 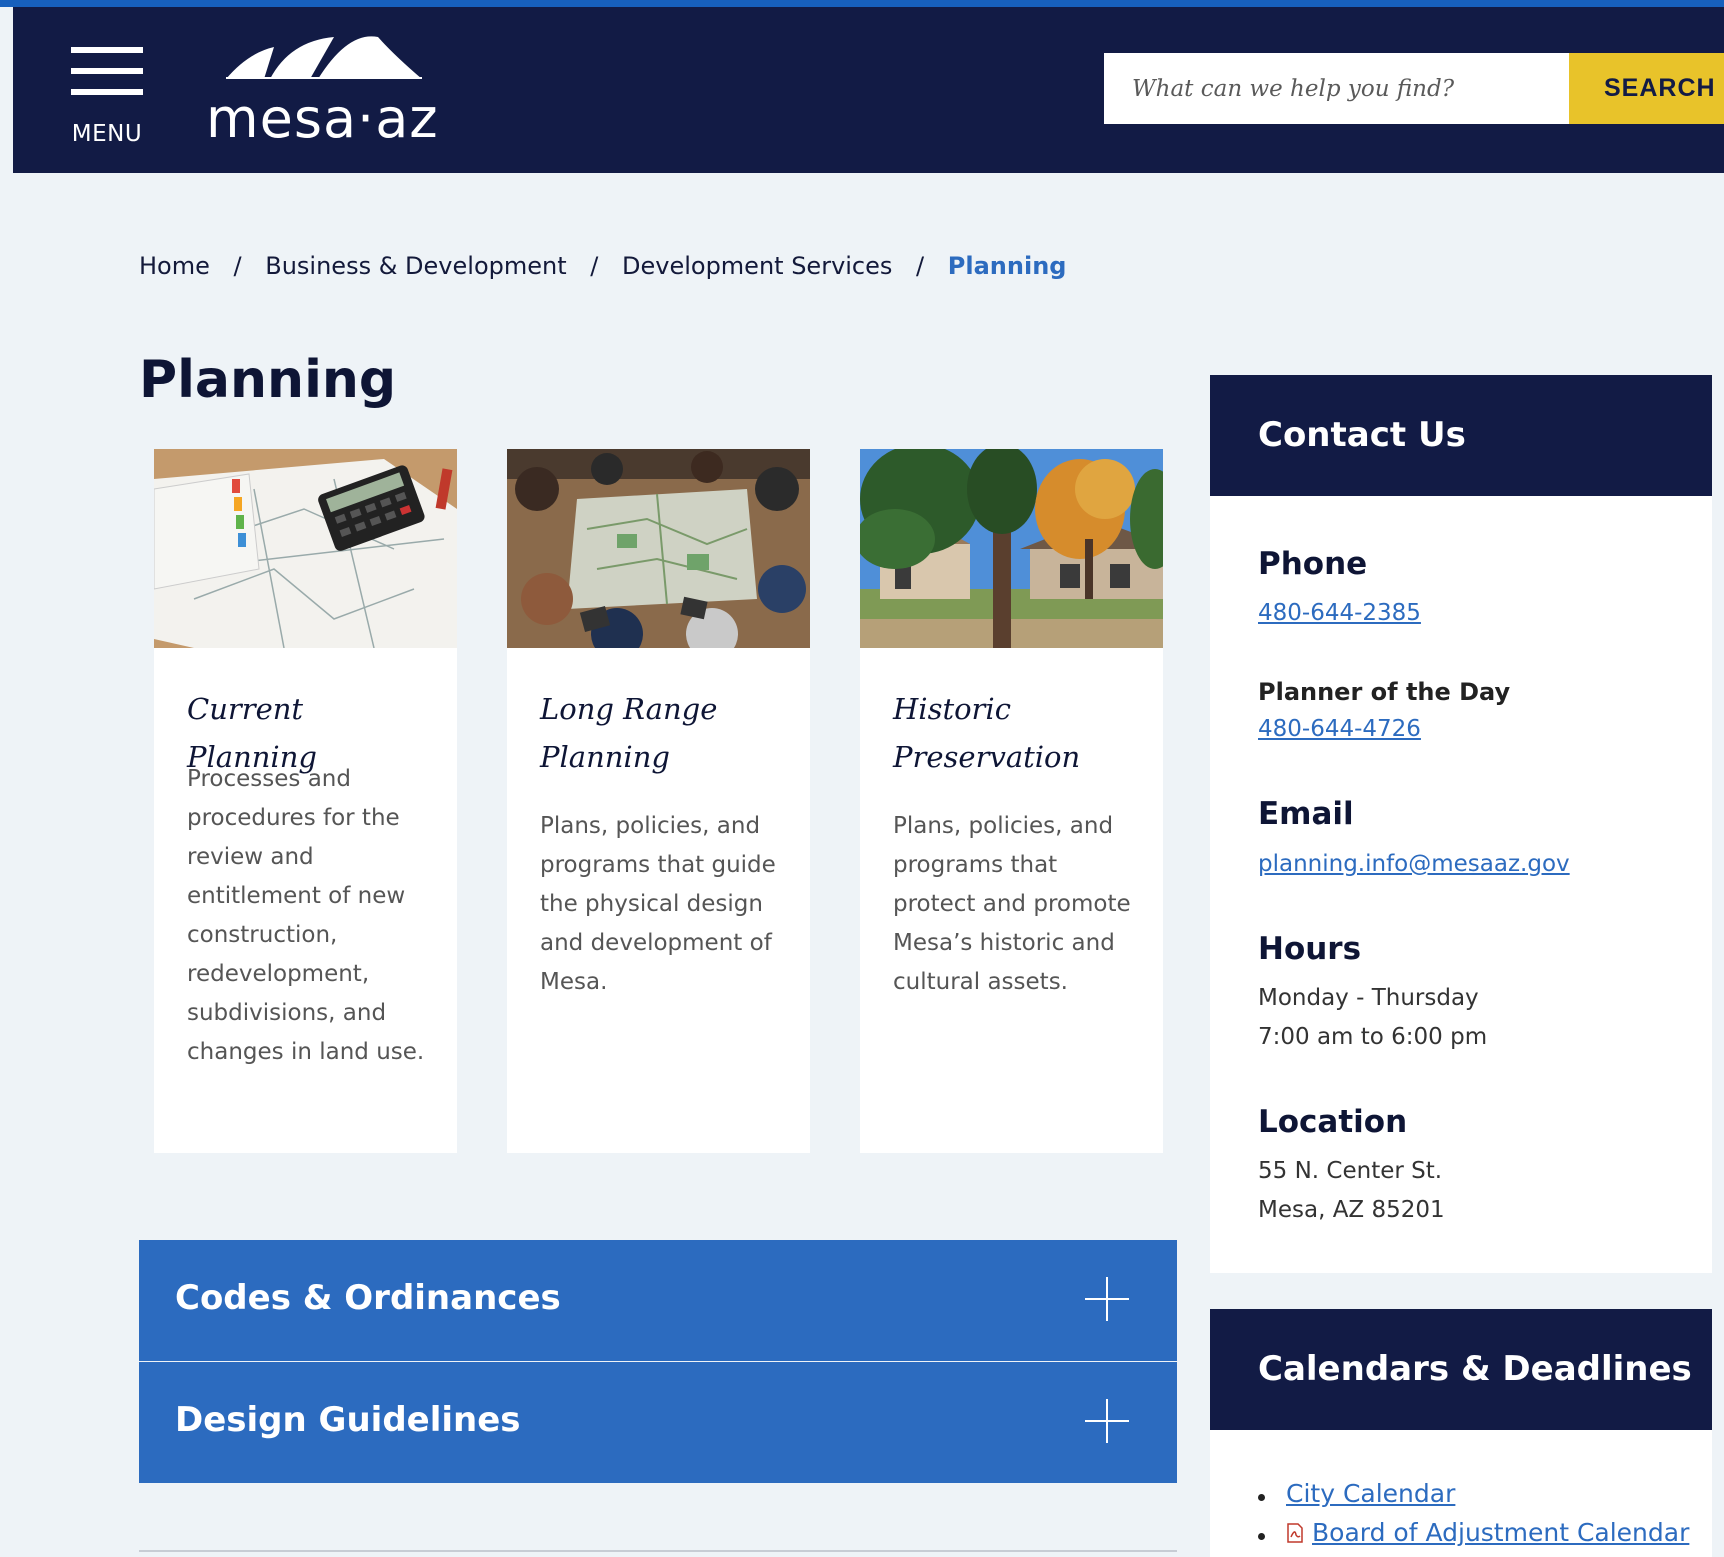 I want to click on hours-days: Monday - Thursday, so click(x=1368, y=998).